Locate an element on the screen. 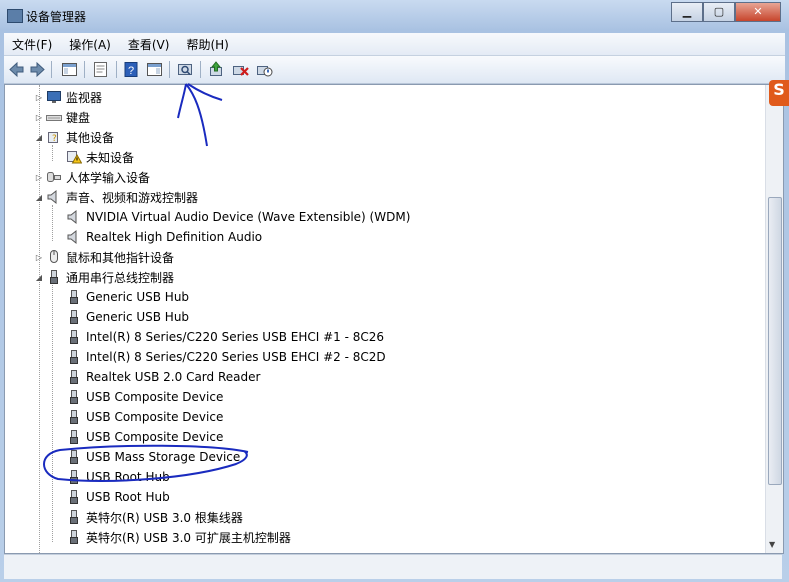 This screenshot has width=789, height=582. tree-category: 声音、视频和游戏控制器 is located at coordinates (122, 197).